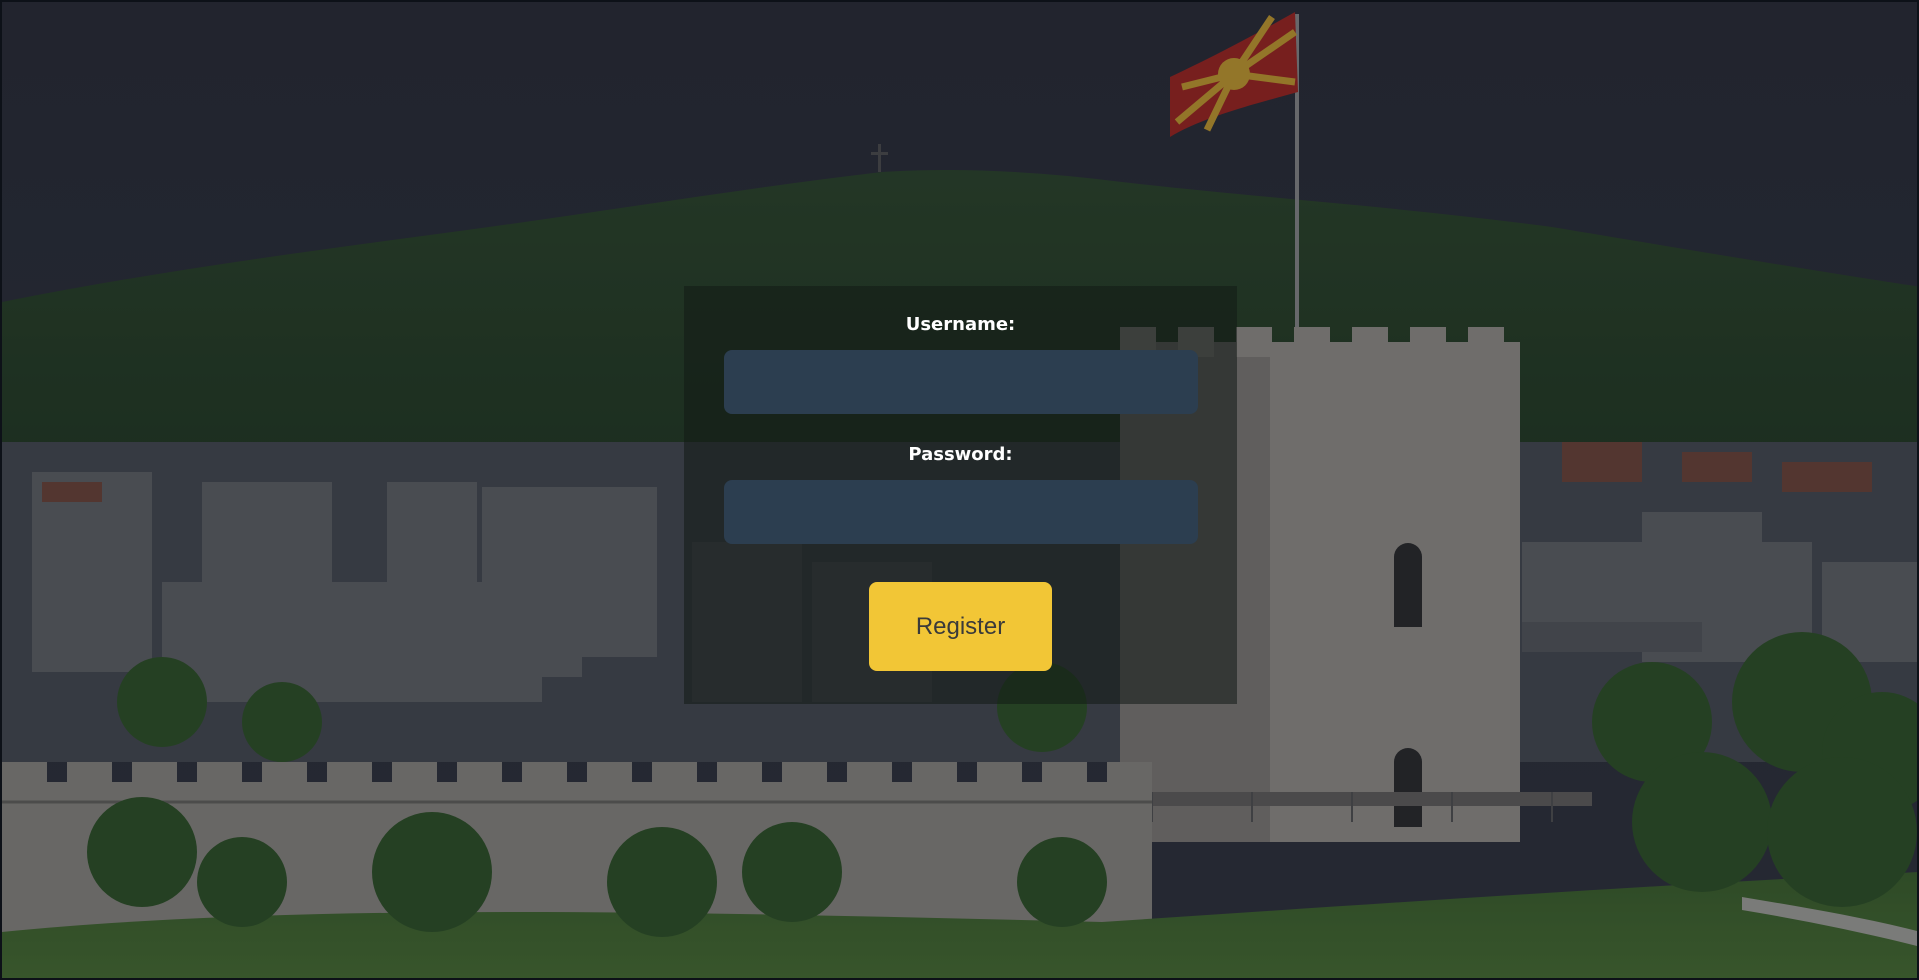  Describe the element at coordinates (960, 324) in the screenshot. I see `username-label: Username:` at that location.